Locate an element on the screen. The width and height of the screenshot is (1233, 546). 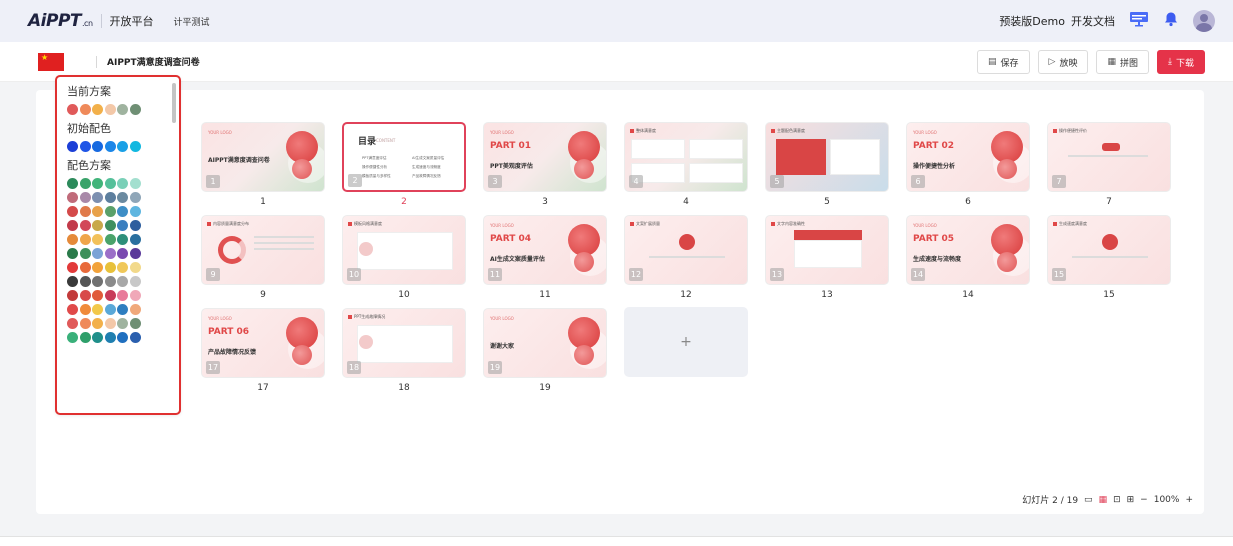
play-button: ▷ 放映 is located at coordinates (1063, 62).